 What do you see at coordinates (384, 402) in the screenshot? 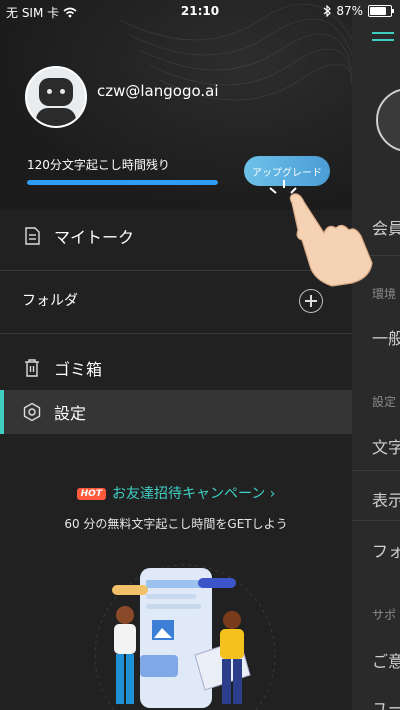
I see `bg-section-2: 設定` at bounding box center [384, 402].